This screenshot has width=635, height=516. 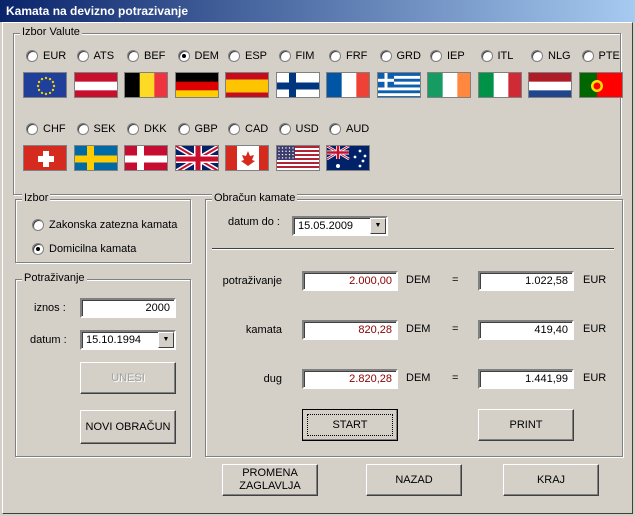 I want to click on radio-domicilna-kamata: Domicilna kamata, so click(x=84, y=249).